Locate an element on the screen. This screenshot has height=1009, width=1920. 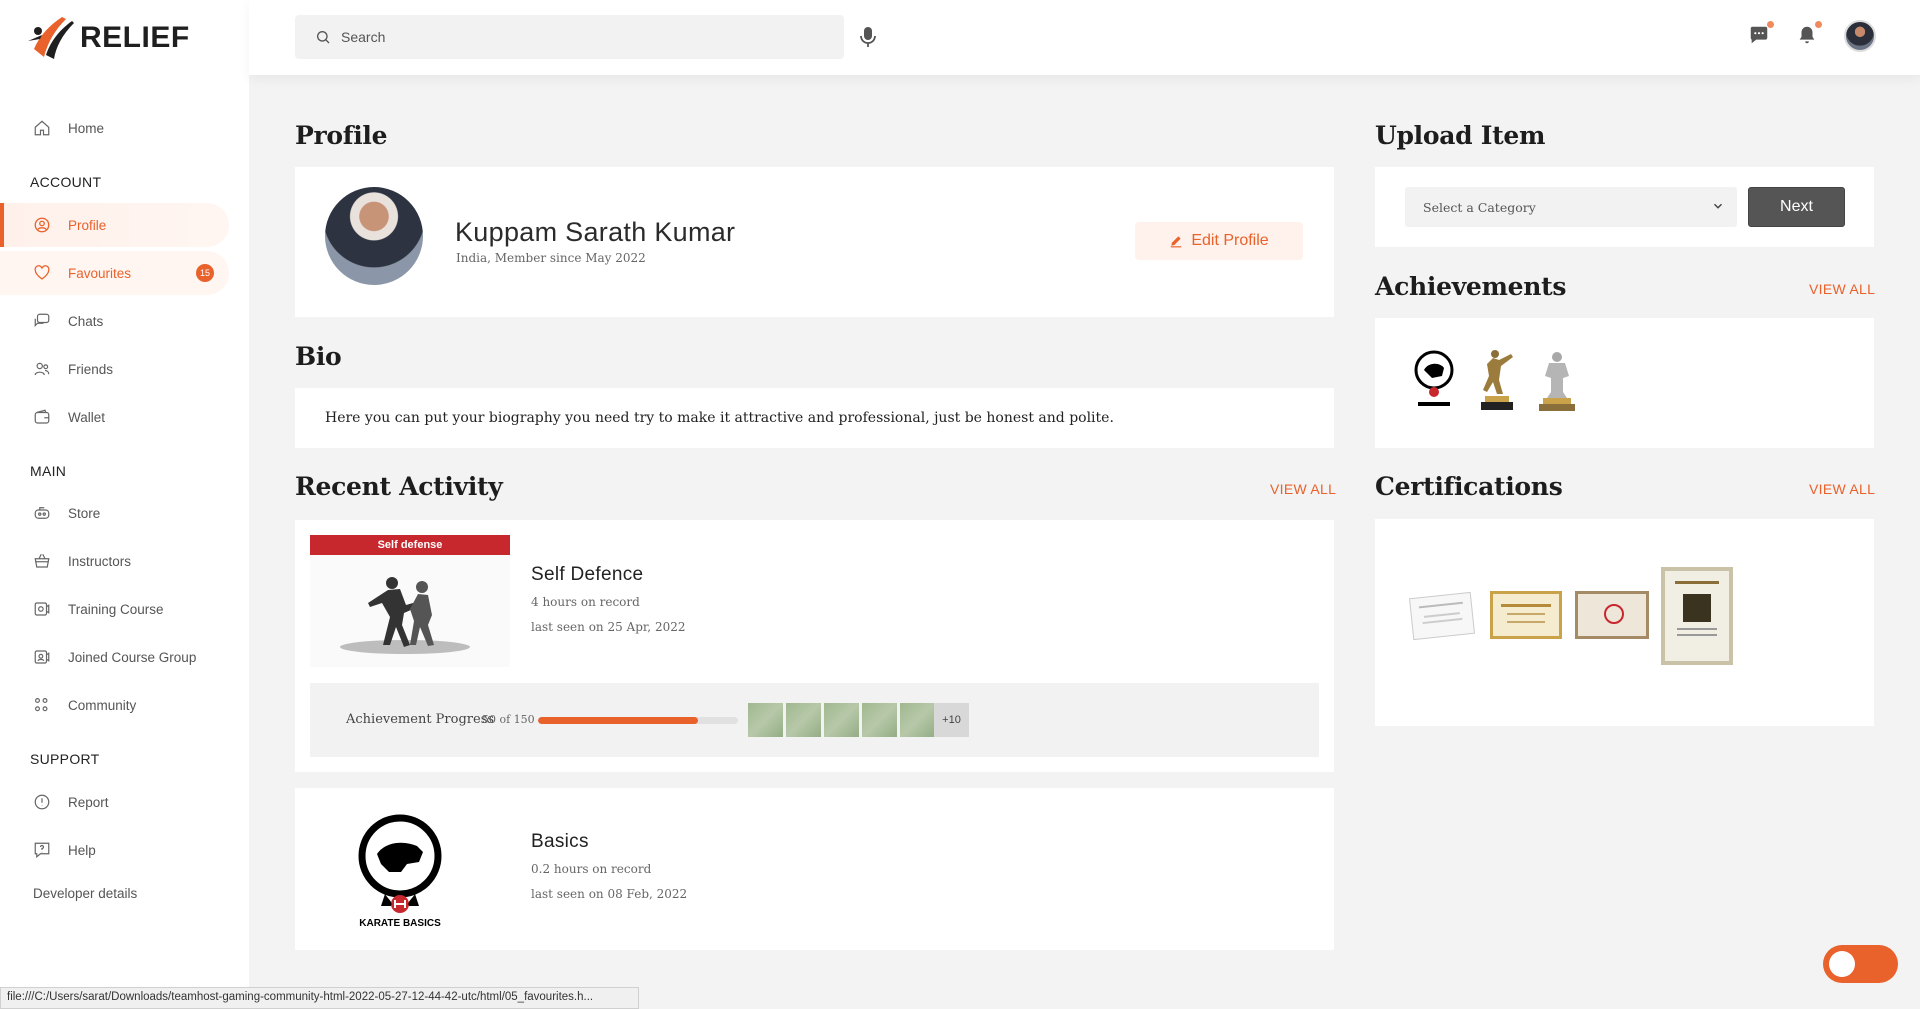
user-avatar is located at coordinates (1860, 36).